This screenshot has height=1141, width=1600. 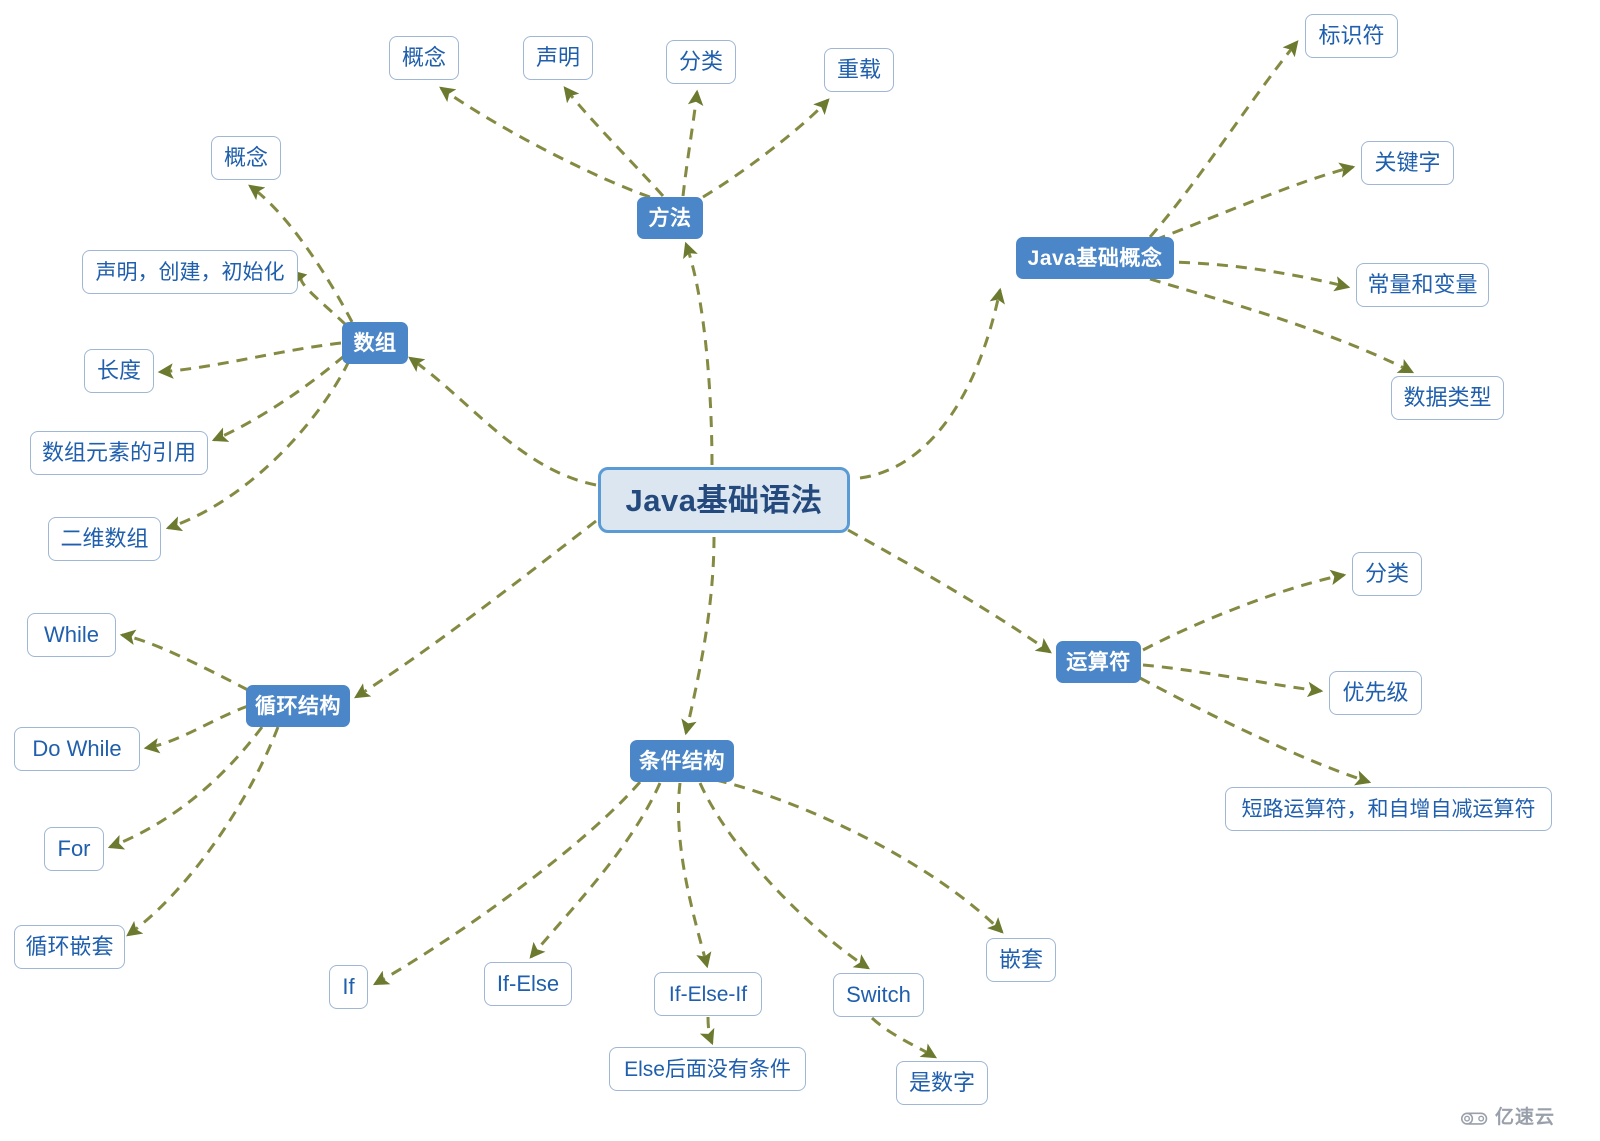 I want to click on branch-node-循环结构: 循环结构, so click(x=298, y=706).